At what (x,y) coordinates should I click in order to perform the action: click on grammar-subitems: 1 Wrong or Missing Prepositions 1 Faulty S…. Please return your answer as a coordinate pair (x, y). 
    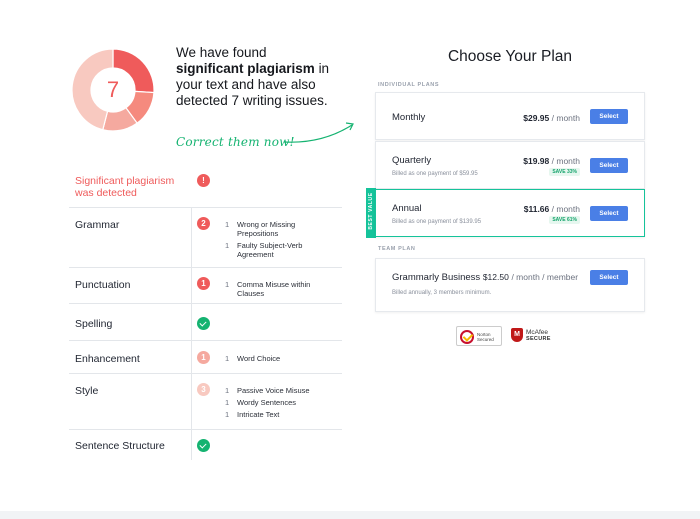
    Looking at the image, I should click on (280, 241).